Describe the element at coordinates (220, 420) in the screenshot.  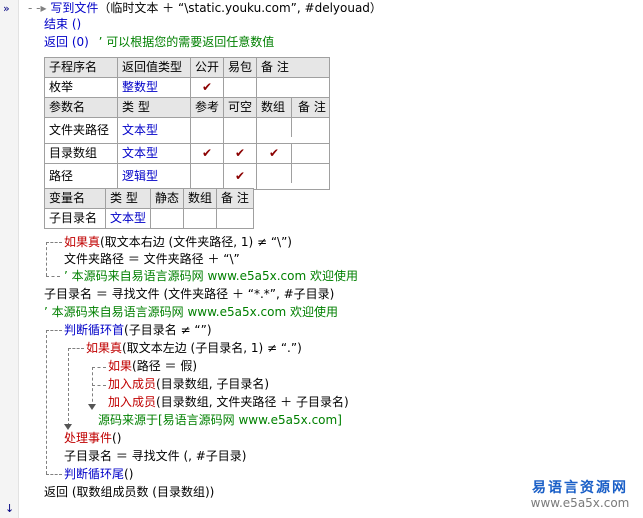
I see `code-comment-source: 源码来源于[易语言源码网 www.e5a5x.com]` at that location.